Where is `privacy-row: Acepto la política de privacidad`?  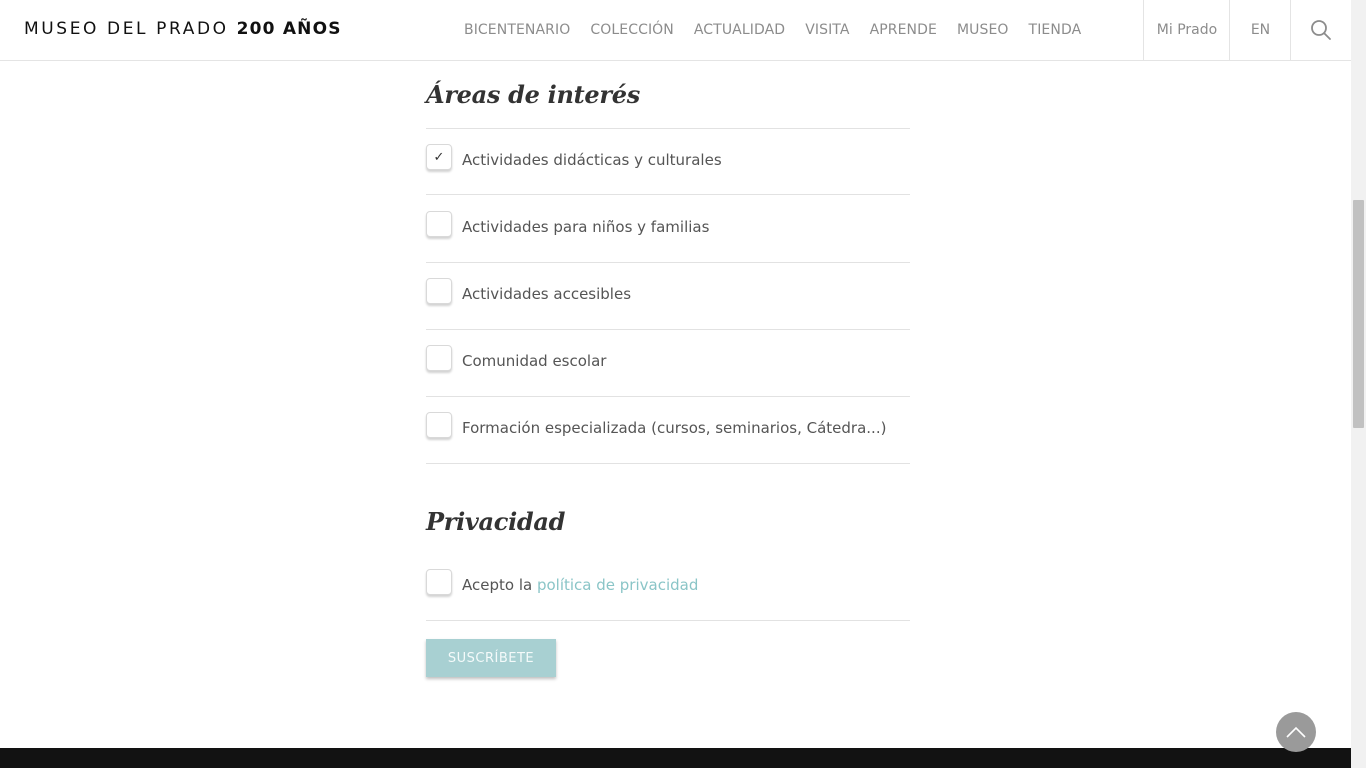
privacy-row: Acepto la política de privacidad is located at coordinates (668, 587).